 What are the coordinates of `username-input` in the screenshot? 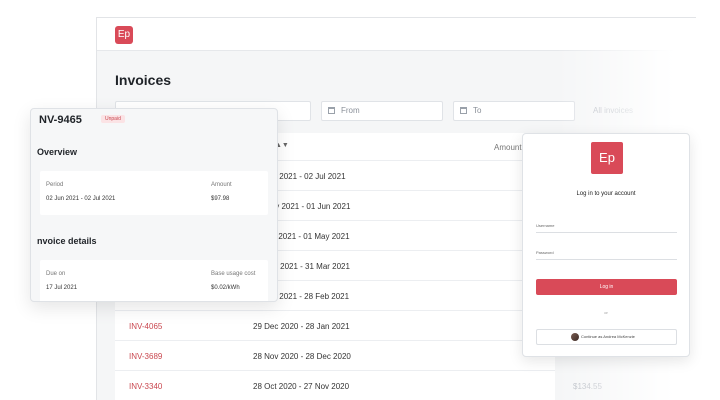 It's located at (606, 232).